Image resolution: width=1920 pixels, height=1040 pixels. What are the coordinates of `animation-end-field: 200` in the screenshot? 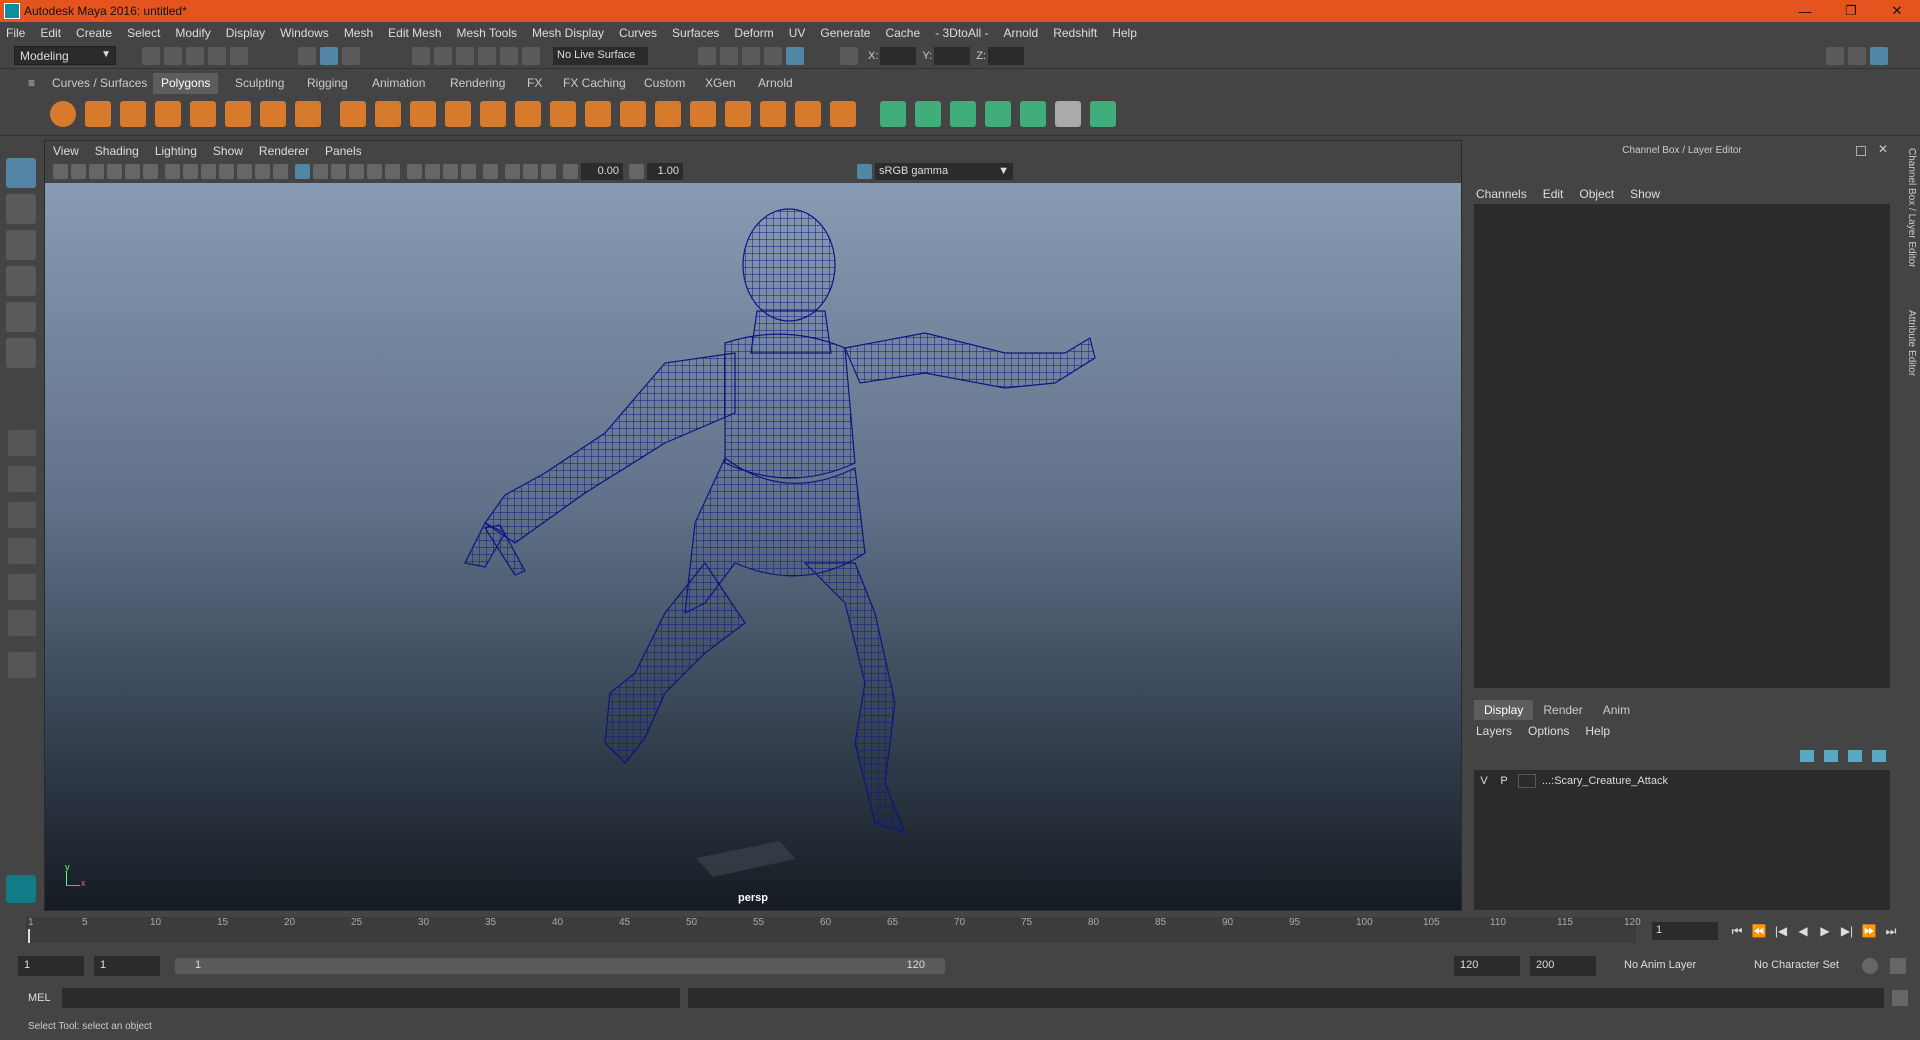 It's located at (1563, 966).